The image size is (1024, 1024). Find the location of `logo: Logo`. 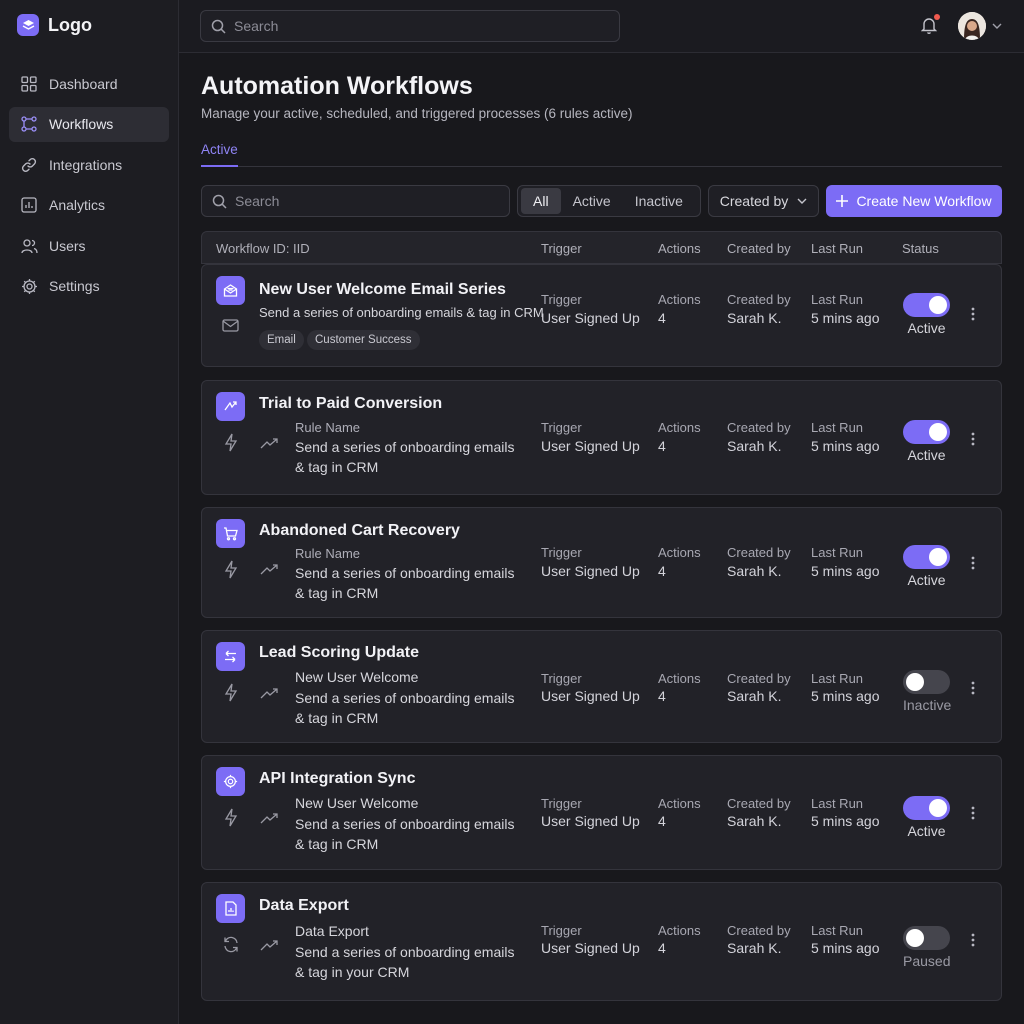

logo: Logo is located at coordinates (54, 25).